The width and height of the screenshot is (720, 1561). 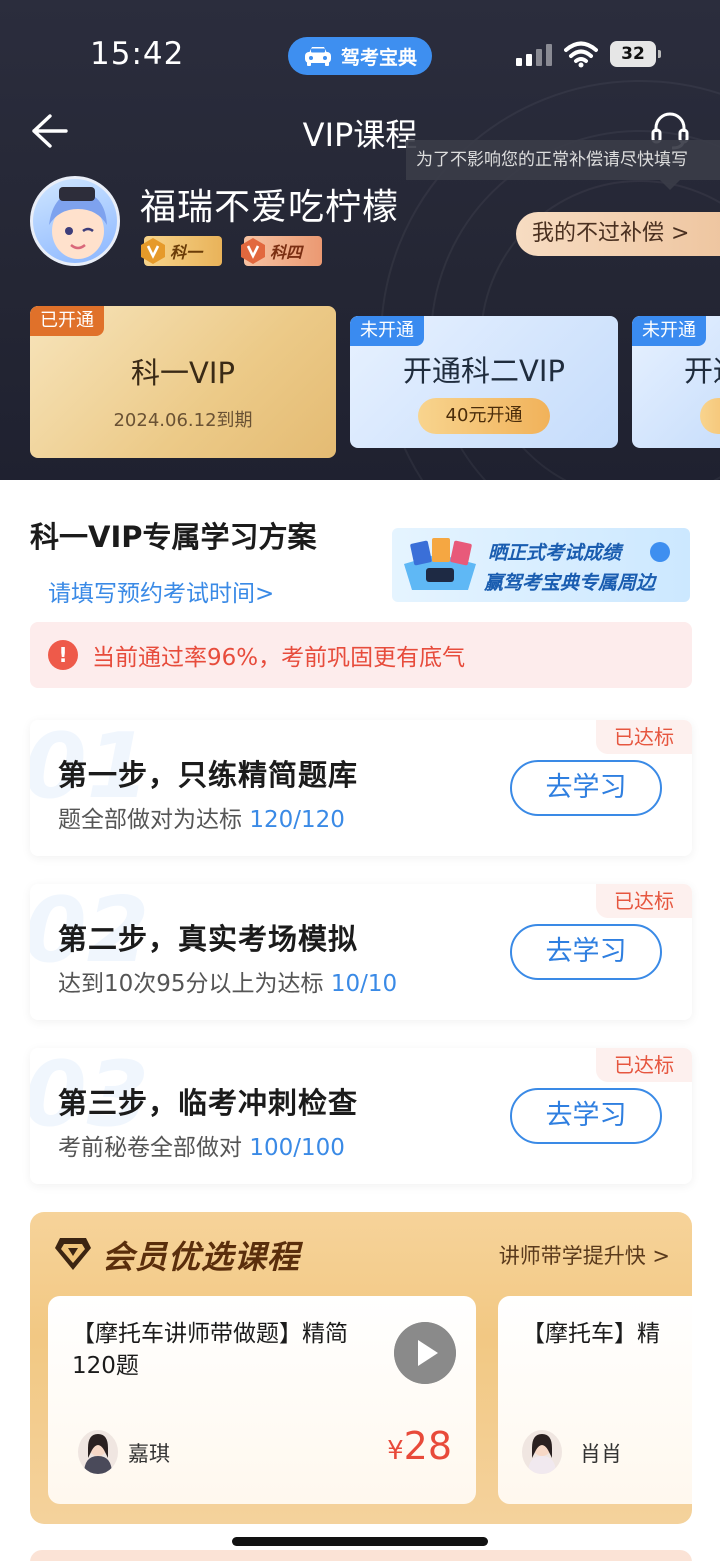 What do you see at coordinates (270, 207) in the screenshot?
I see `username: 福瑞不爱吃柠檬` at bounding box center [270, 207].